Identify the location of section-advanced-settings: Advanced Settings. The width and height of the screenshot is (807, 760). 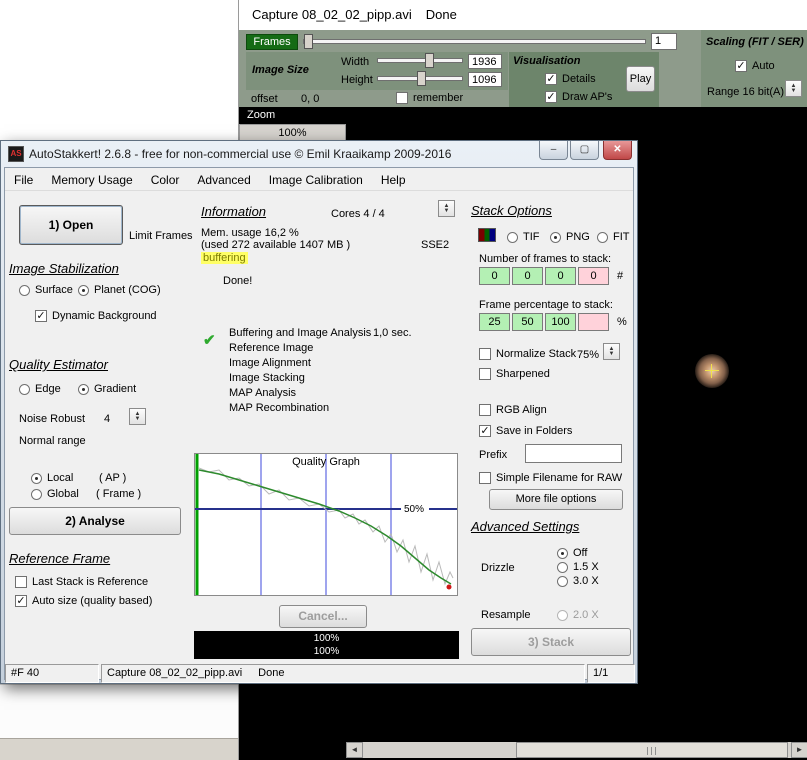
(525, 526).